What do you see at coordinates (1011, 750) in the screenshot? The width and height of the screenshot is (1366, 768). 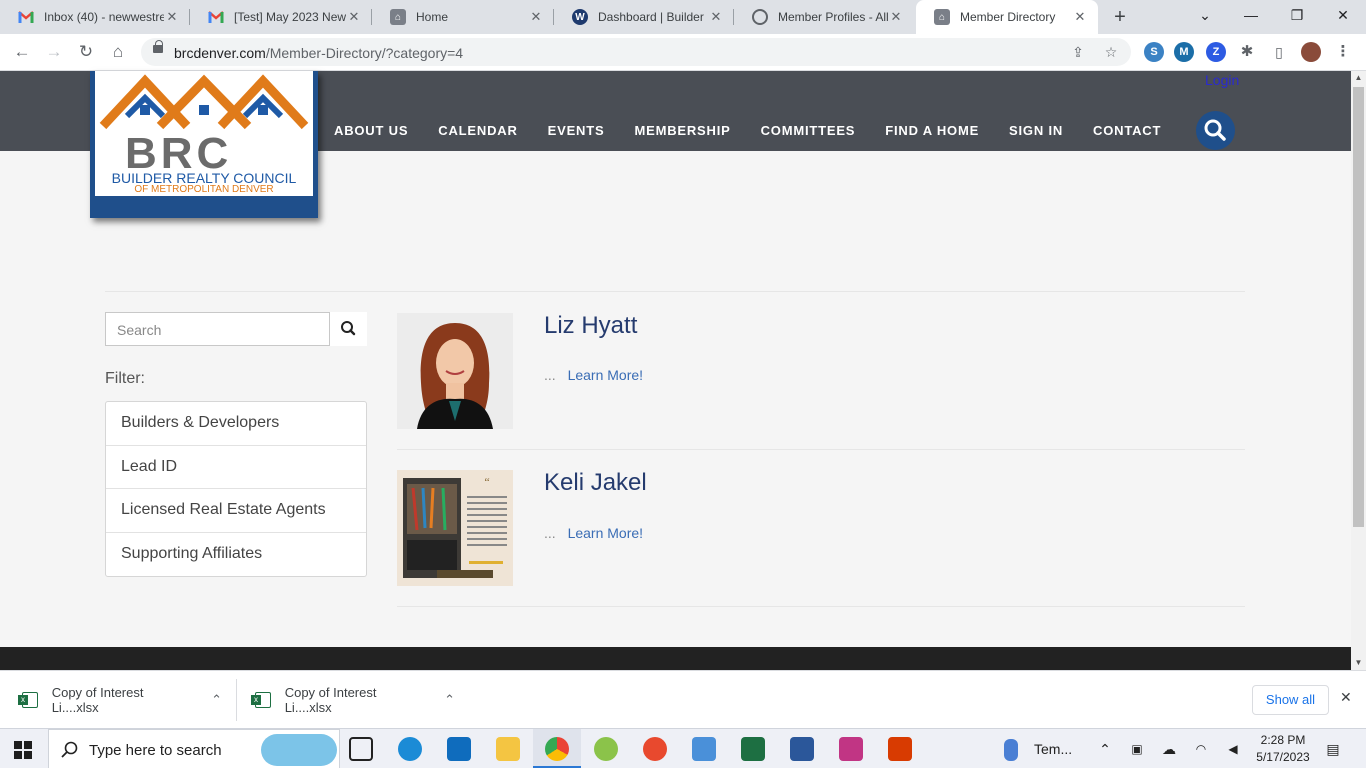 I see `thermometer-icon` at bounding box center [1011, 750].